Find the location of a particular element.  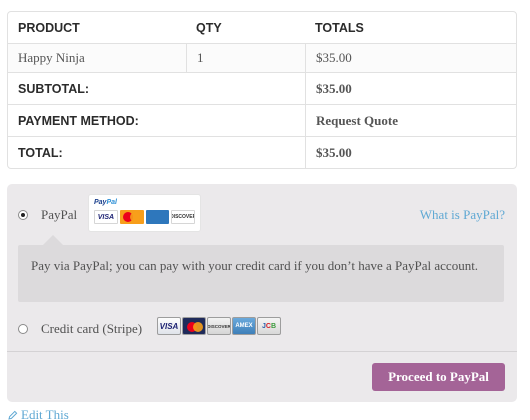

total-value: $35.00 is located at coordinates (410, 152).